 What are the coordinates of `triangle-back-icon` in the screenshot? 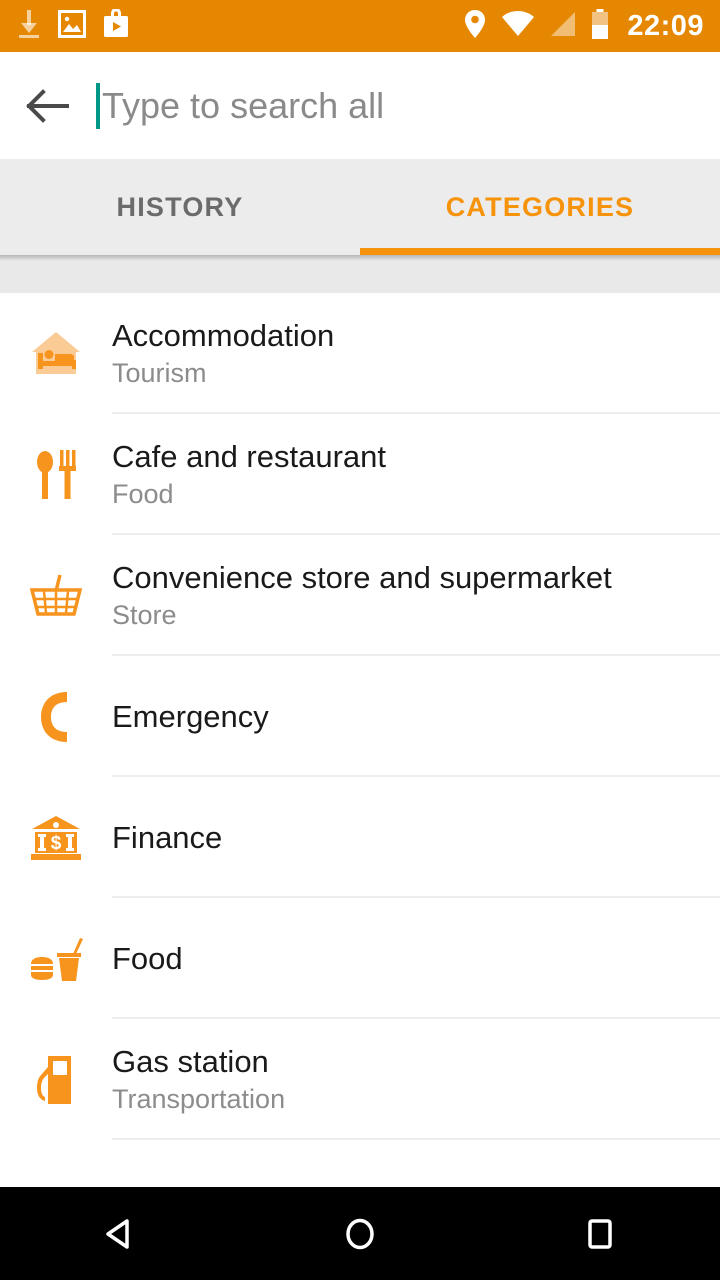 It's located at (117, 1233).